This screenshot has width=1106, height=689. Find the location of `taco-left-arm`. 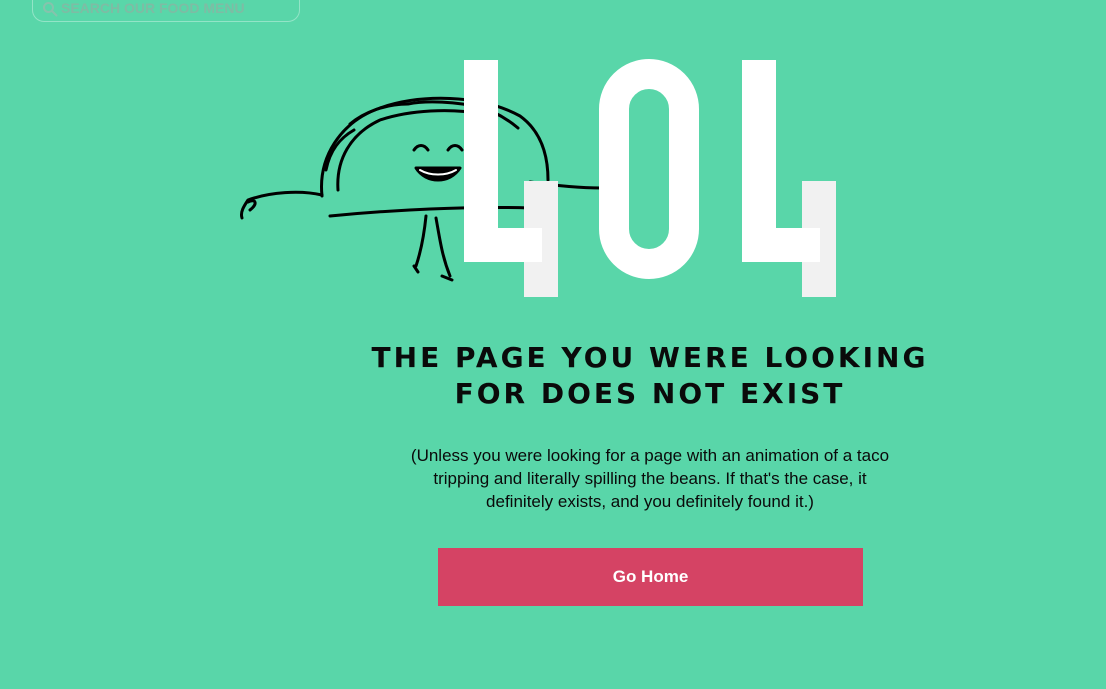

taco-left-arm is located at coordinates (282, 205).